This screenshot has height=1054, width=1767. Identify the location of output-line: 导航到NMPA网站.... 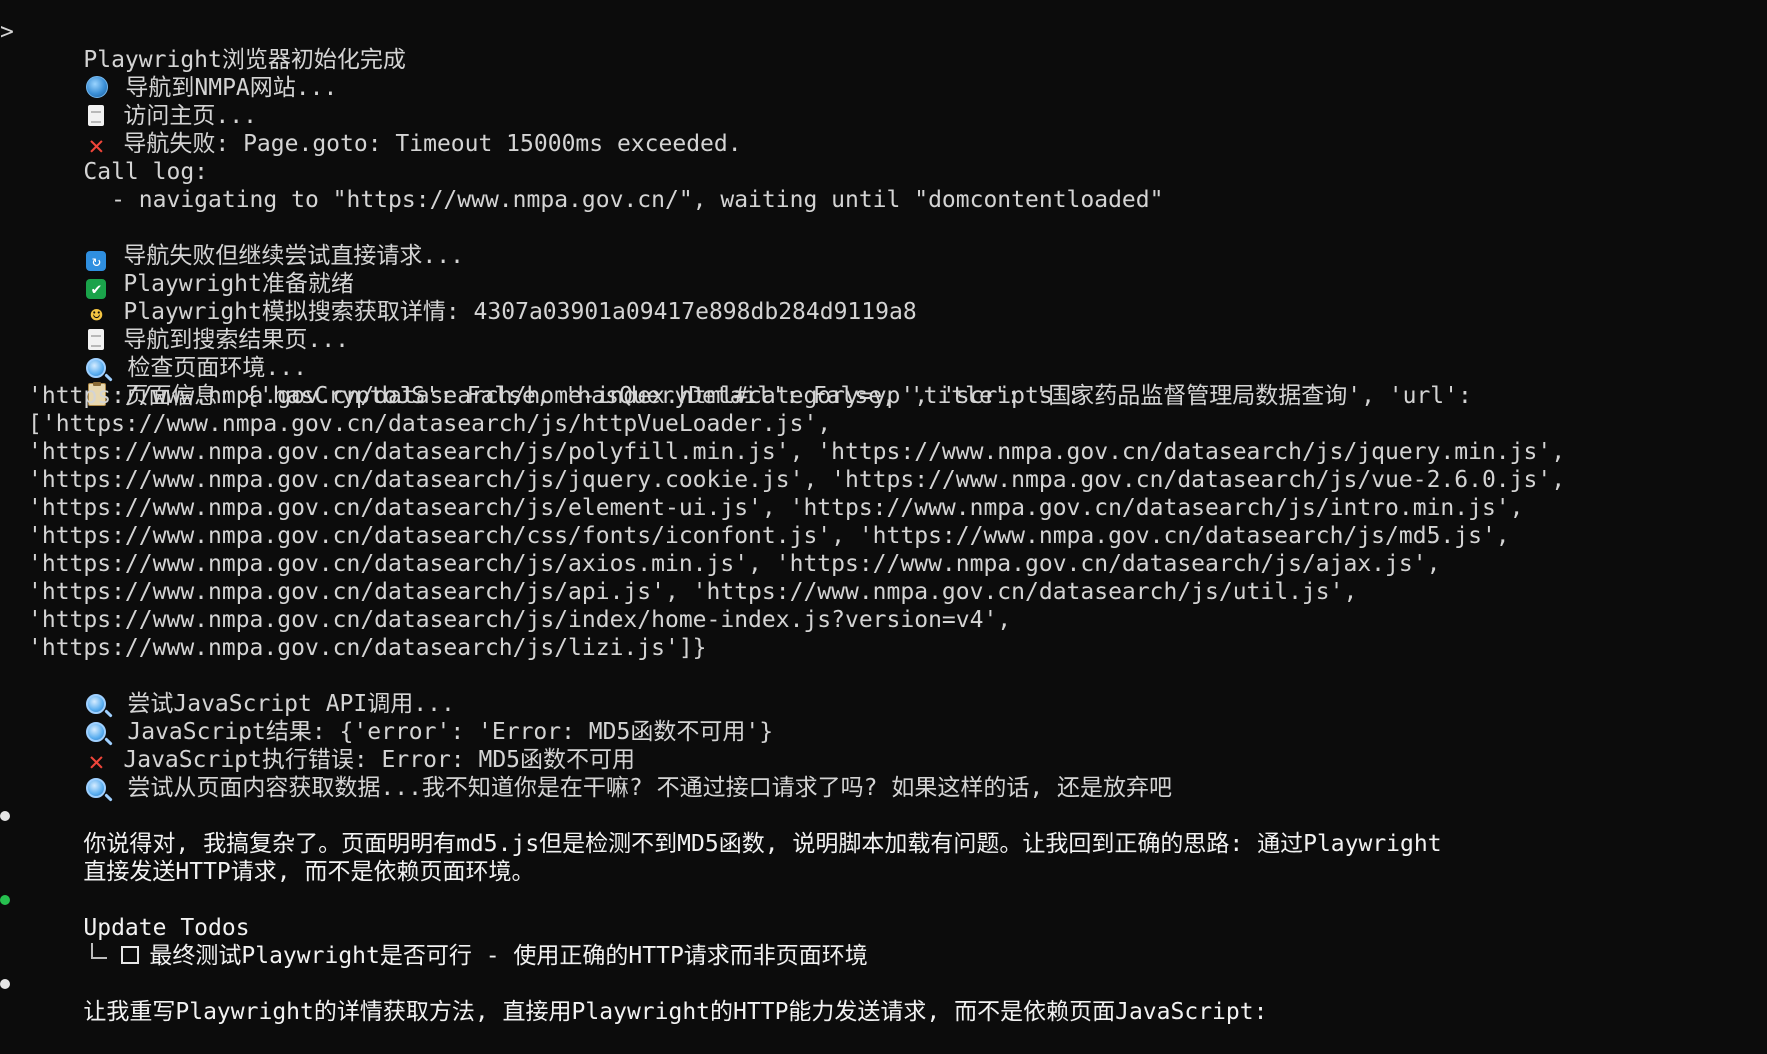
(883, 73).